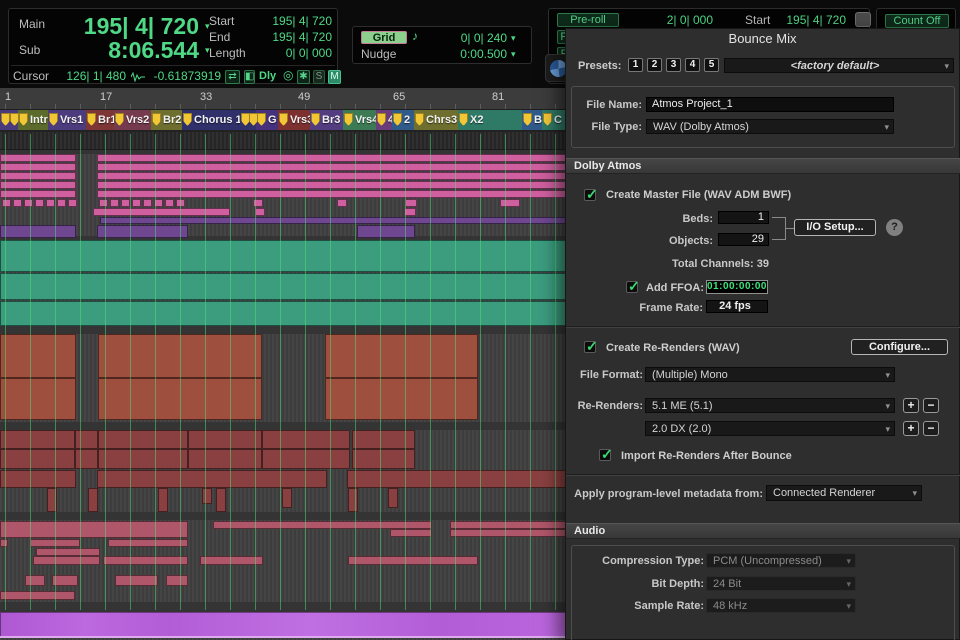 The width and height of the screenshot is (960, 640). I want to click on preset-3-button: 3, so click(673, 65).